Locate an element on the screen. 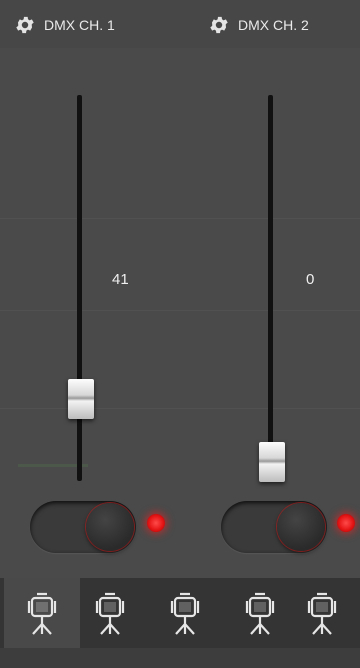  channel-1-toggle is located at coordinates (83, 527).